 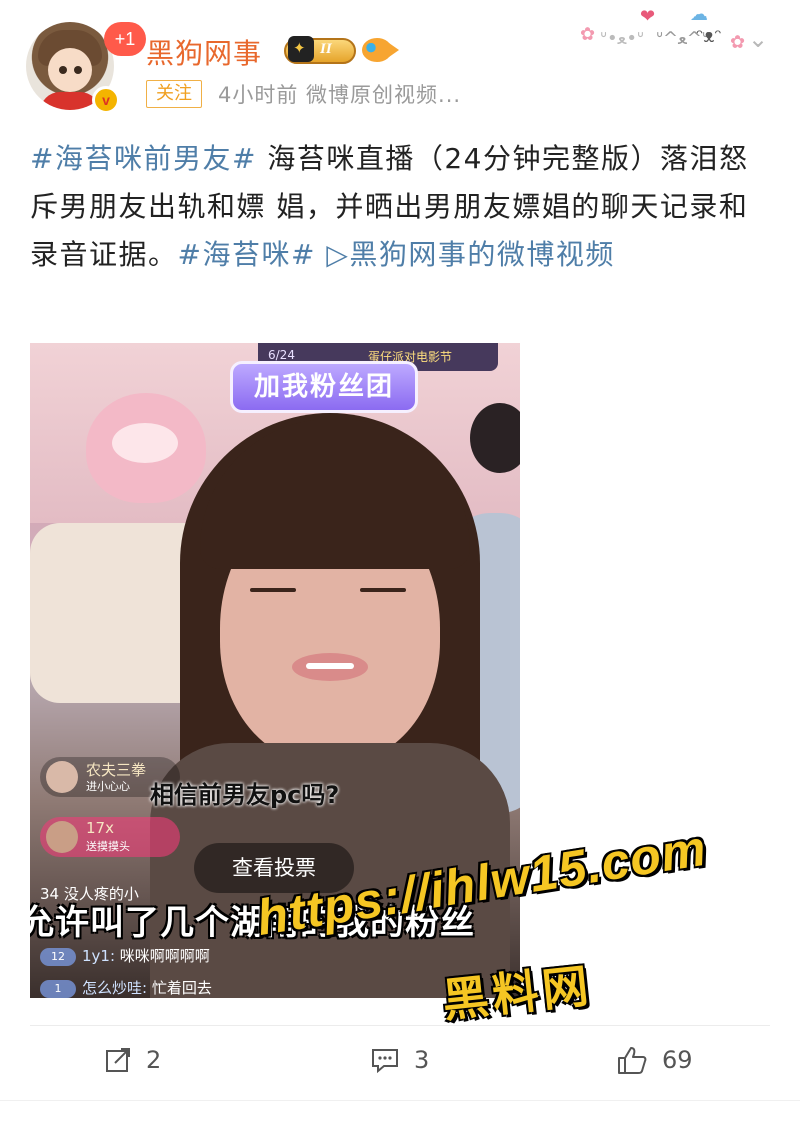 I want to click on plush-toy-image, so click(x=146, y=448).